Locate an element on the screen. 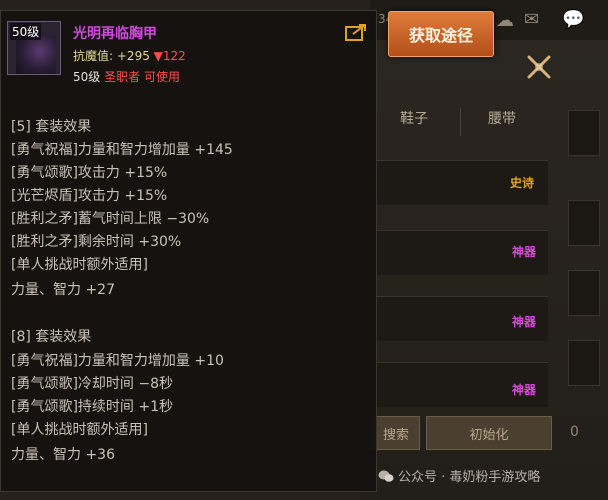 The image size is (608, 500). set8-effect: [勇气祝福]力量和智力增加量 +10 is located at coordinates (117, 361).